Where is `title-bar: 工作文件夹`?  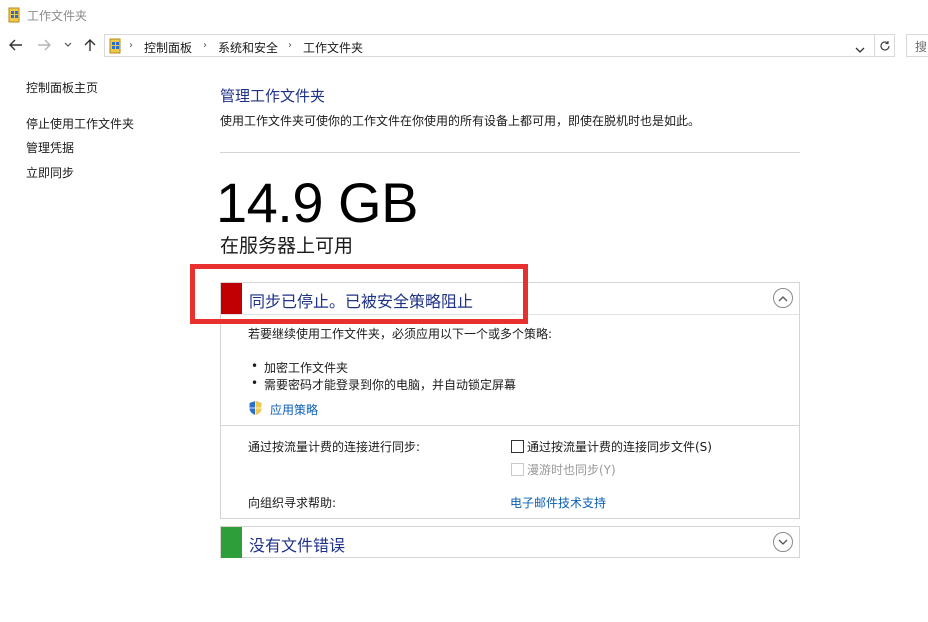
title-bar: 工作文件夹 is located at coordinates (464, 15).